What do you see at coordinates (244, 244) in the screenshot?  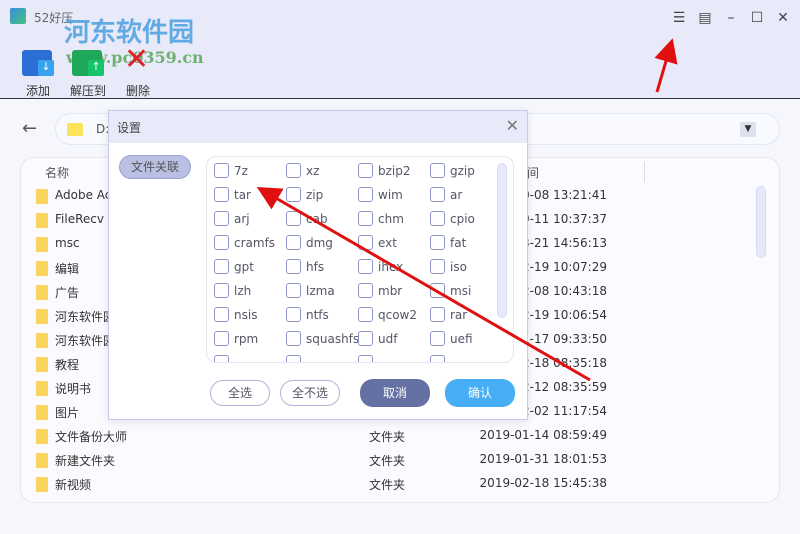 I see `format-checkbox-cramfs: cramfs` at bounding box center [244, 244].